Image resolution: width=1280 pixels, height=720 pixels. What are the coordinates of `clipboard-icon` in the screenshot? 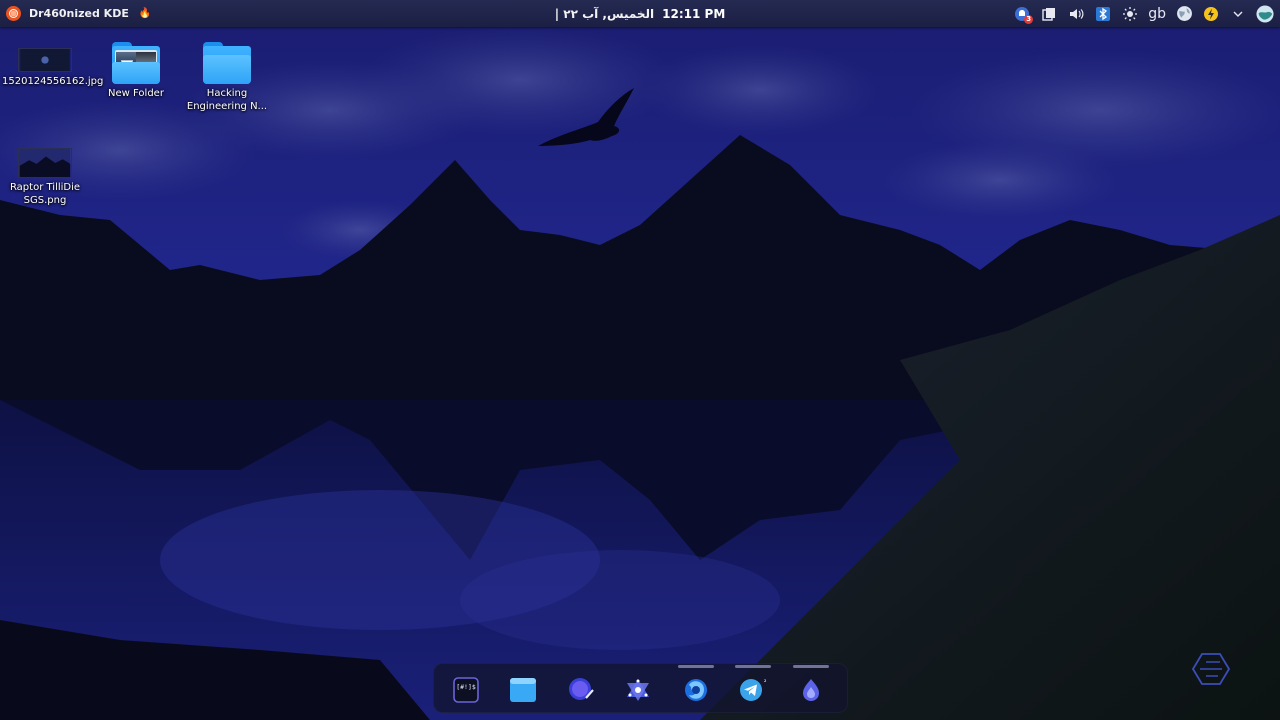 It's located at (1049, 14).